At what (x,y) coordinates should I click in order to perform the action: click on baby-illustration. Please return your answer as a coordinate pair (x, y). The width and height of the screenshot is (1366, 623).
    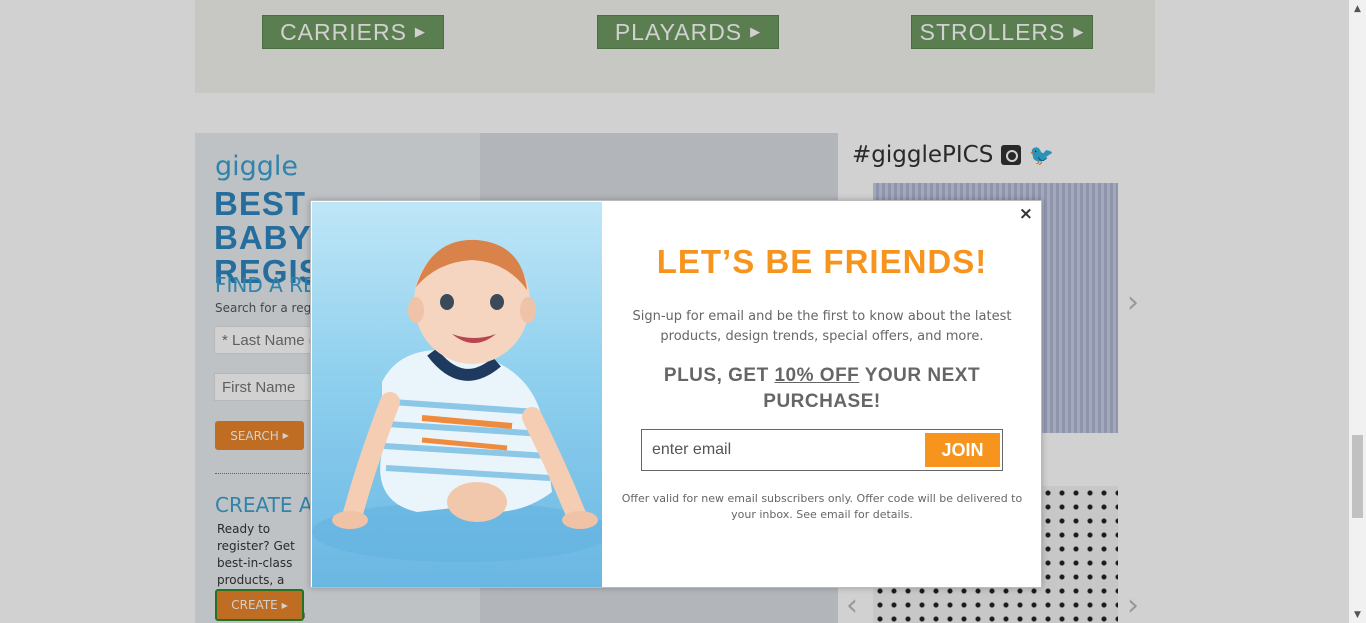
    Looking at the image, I should click on (457, 400).